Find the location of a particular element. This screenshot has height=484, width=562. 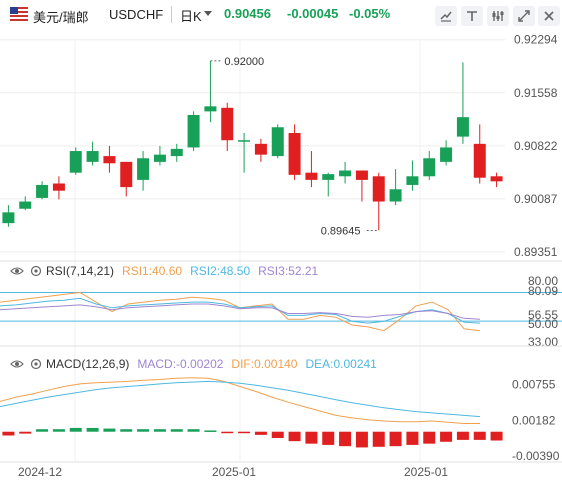

macd-histogram is located at coordinates (252, 437).